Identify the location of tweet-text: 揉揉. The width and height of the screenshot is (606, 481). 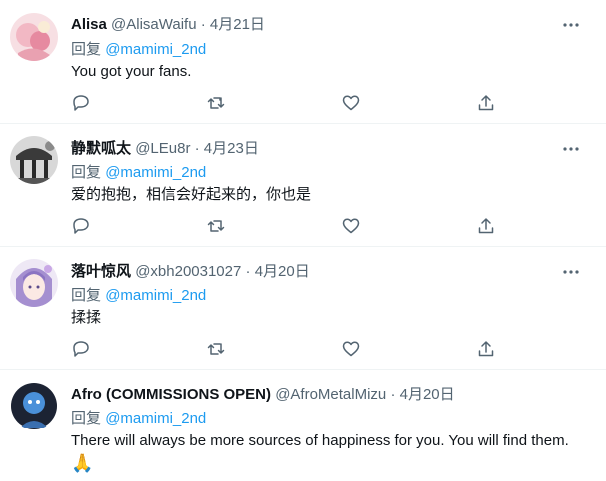
(86, 317).